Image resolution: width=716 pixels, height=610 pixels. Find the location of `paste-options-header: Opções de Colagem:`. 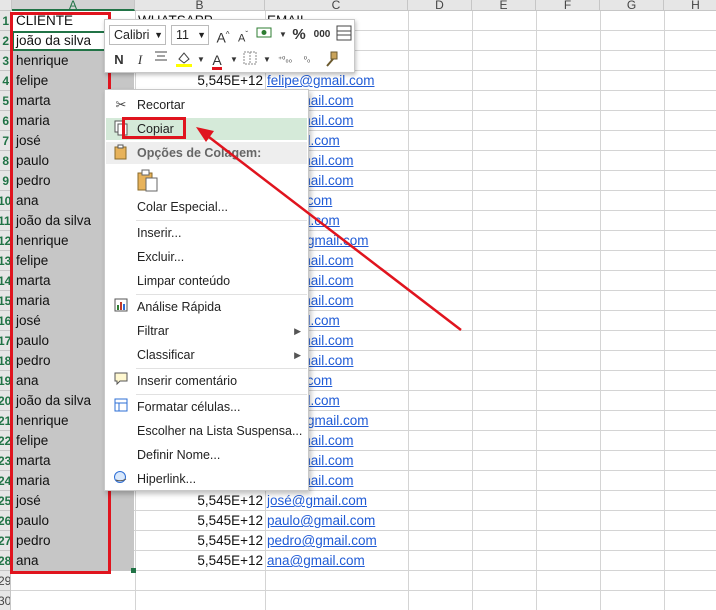

paste-options-header: Opções de Colagem: is located at coordinates (206, 153).